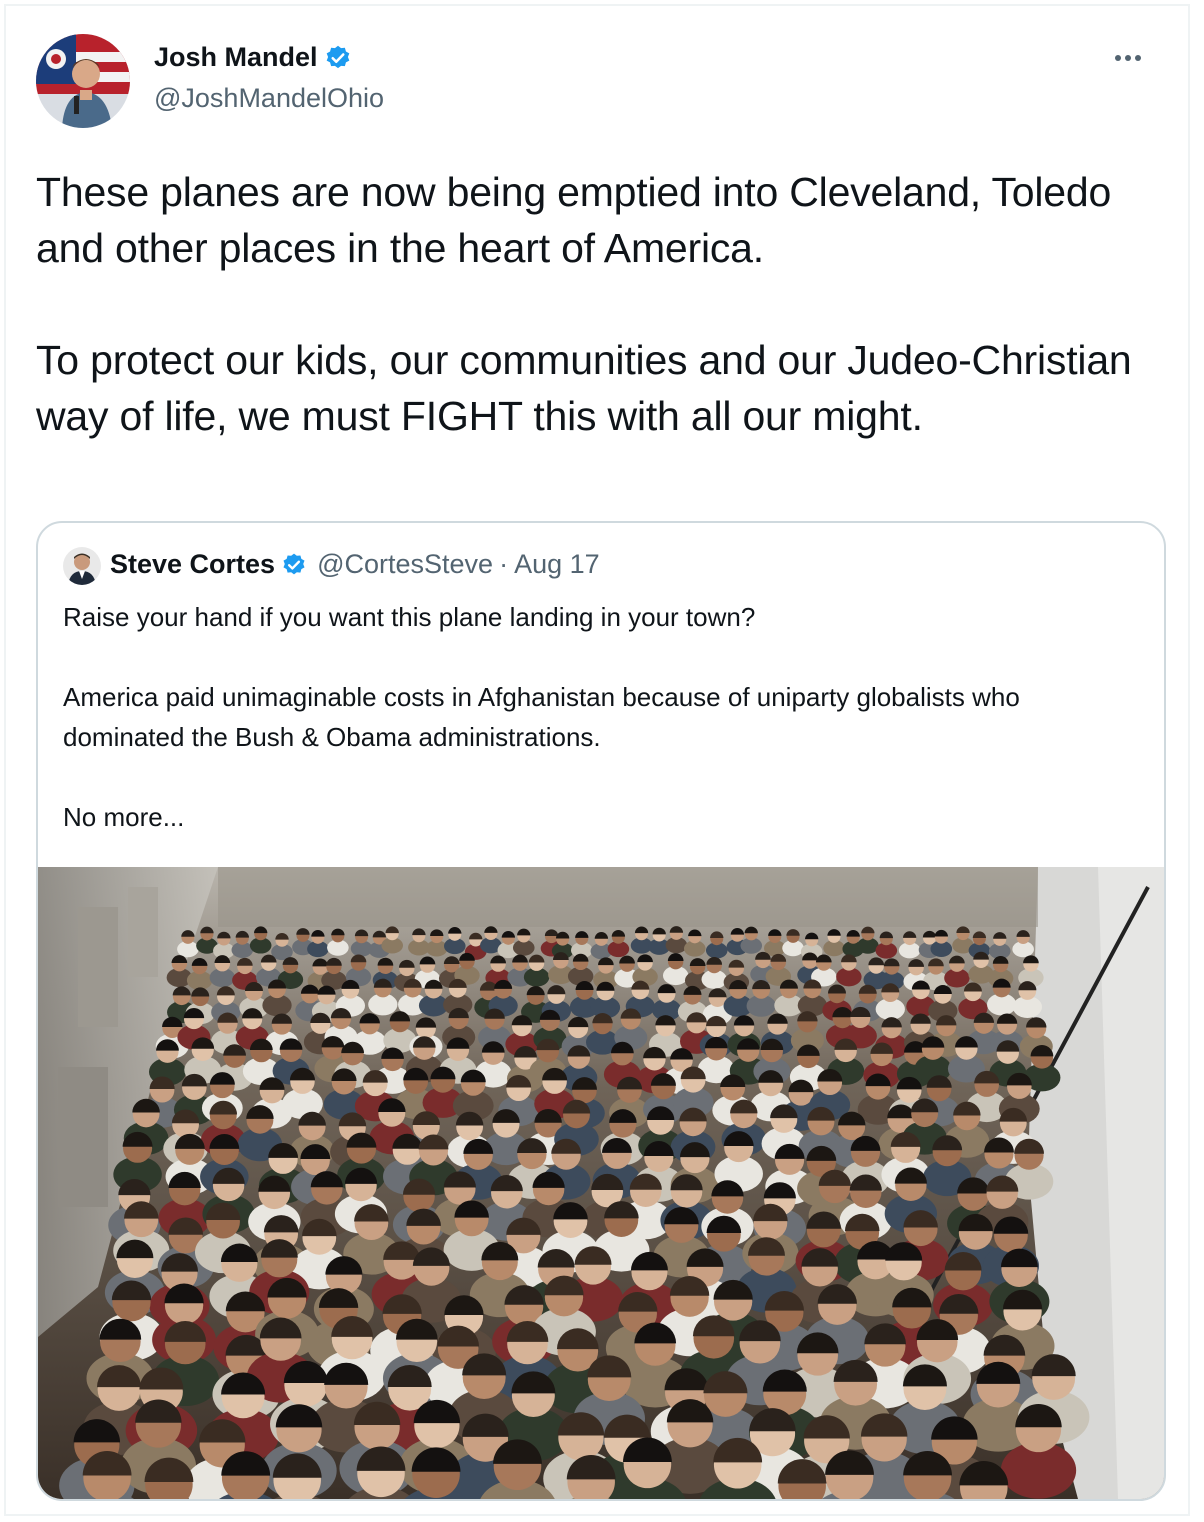 The height and width of the screenshot is (1522, 1204). What do you see at coordinates (1128, 58) in the screenshot?
I see `more-horizontal-icon` at bounding box center [1128, 58].